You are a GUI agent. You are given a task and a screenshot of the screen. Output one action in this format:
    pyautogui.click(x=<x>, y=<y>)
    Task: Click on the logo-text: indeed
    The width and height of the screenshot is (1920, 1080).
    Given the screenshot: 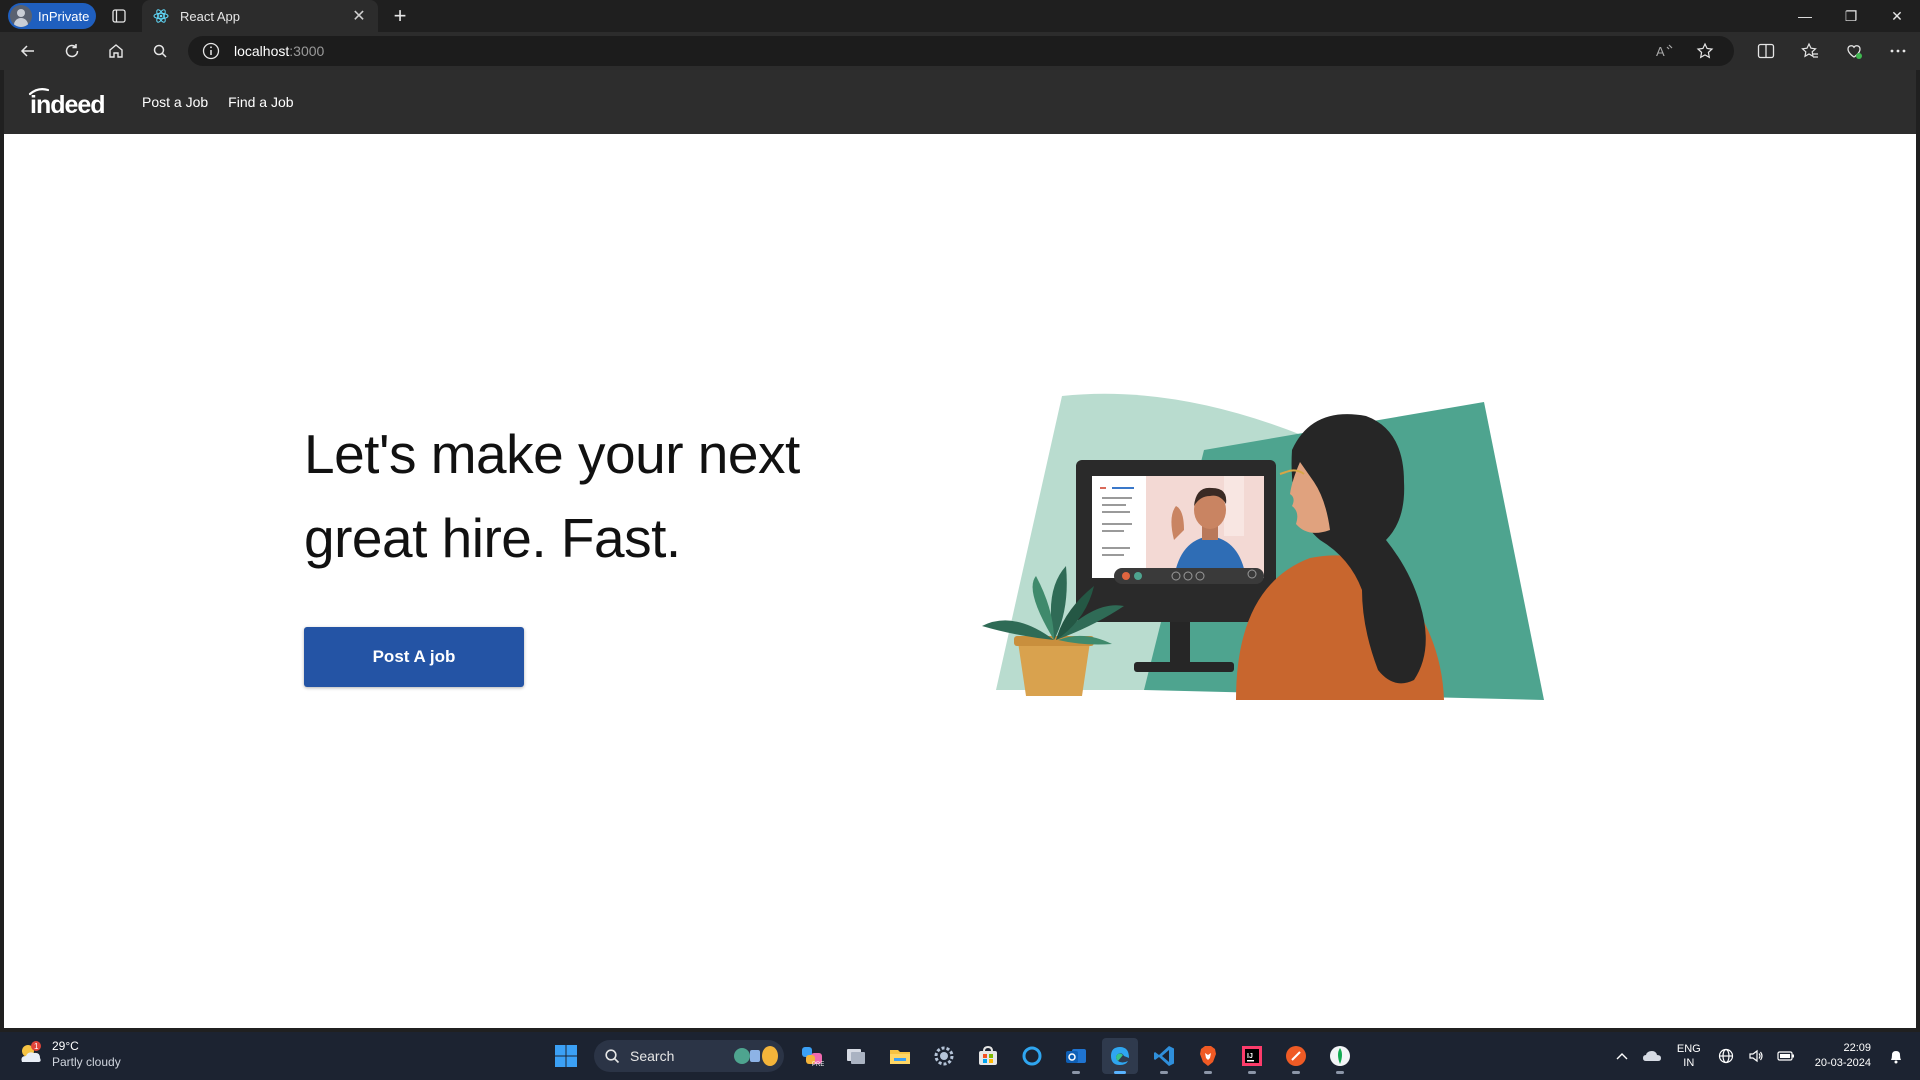 What is the action you would take?
    pyautogui.click(x=67, y=105)
    